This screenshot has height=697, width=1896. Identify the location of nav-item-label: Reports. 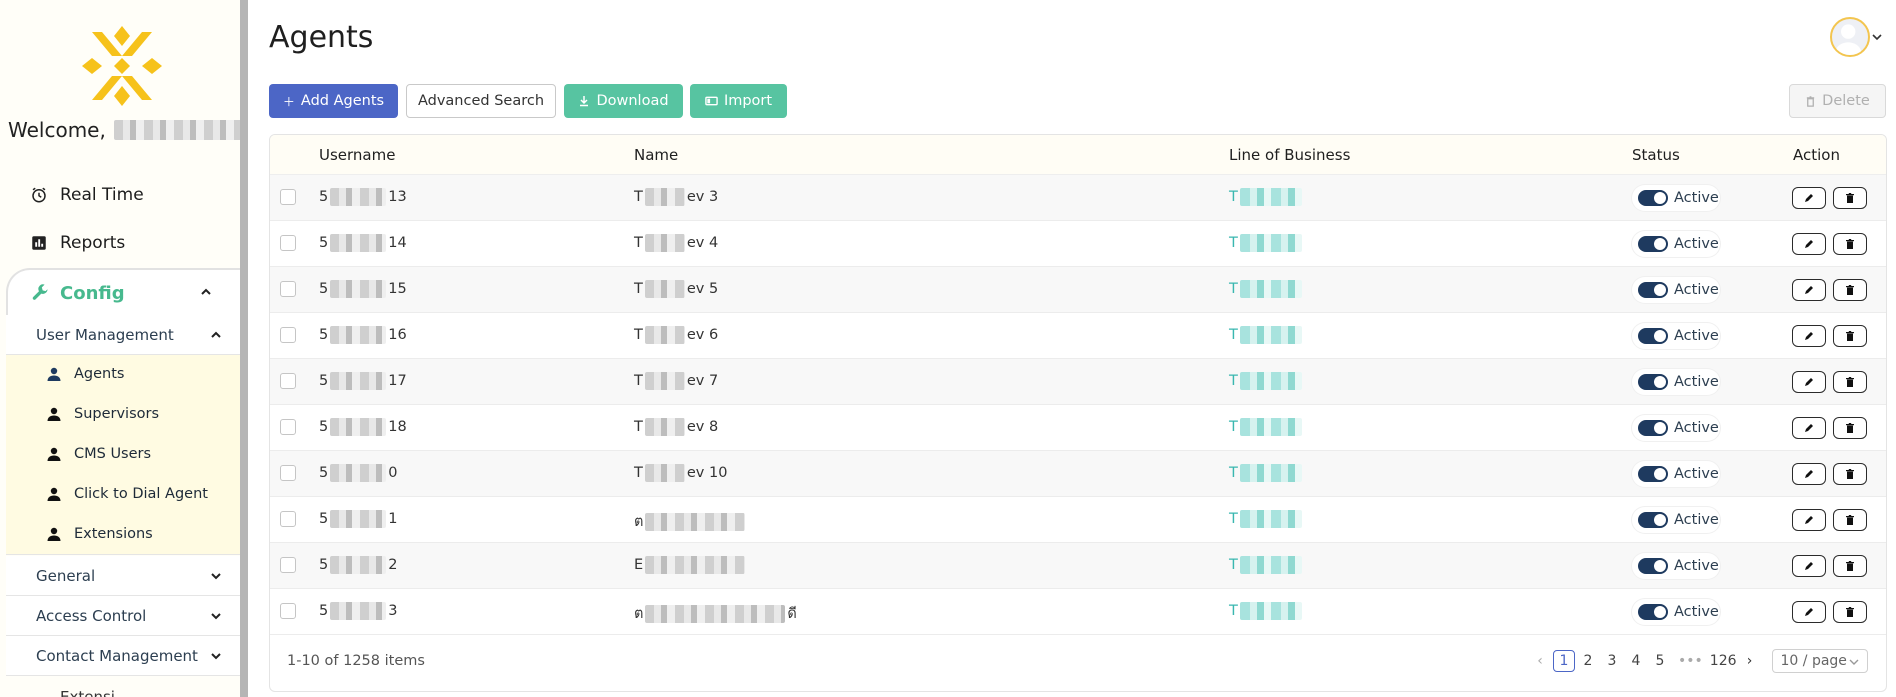
(93, 243).